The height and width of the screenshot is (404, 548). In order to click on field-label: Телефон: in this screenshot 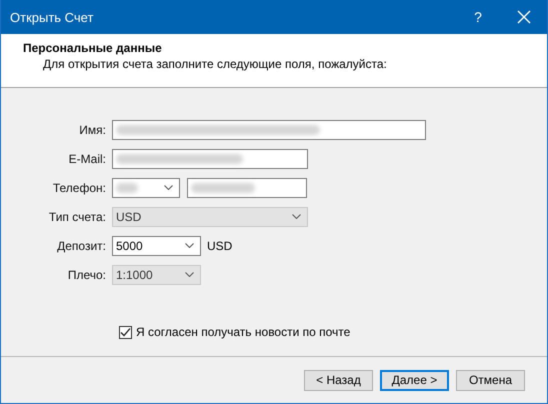, I will do `click(79, 187)`.